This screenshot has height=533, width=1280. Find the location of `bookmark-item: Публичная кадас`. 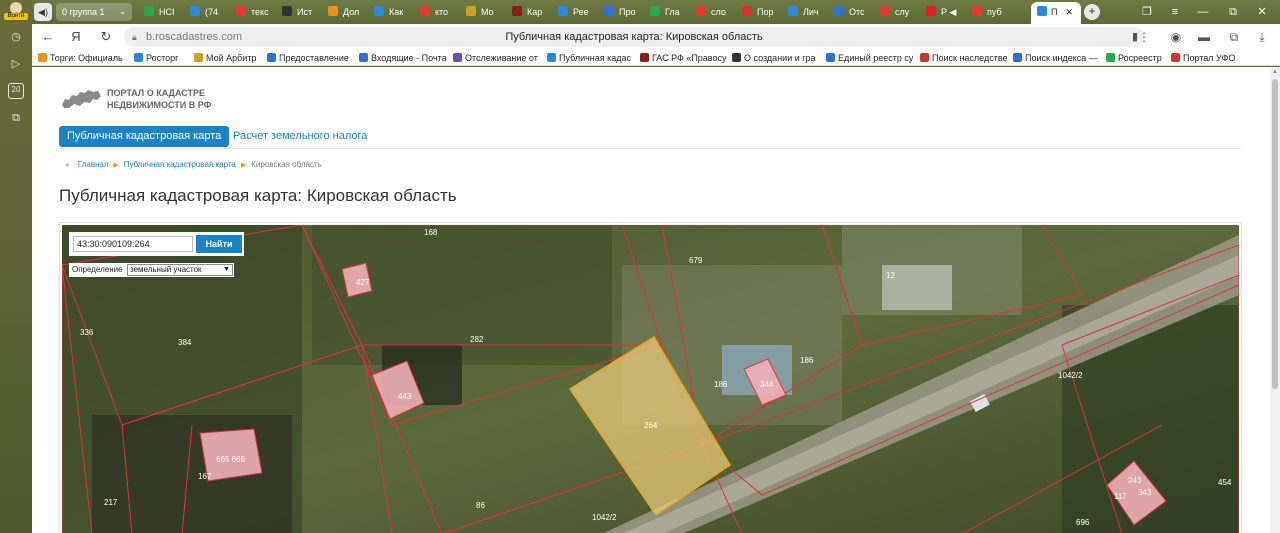

bookmark-item: Публичная кадас is located at coordinates (591, 58).